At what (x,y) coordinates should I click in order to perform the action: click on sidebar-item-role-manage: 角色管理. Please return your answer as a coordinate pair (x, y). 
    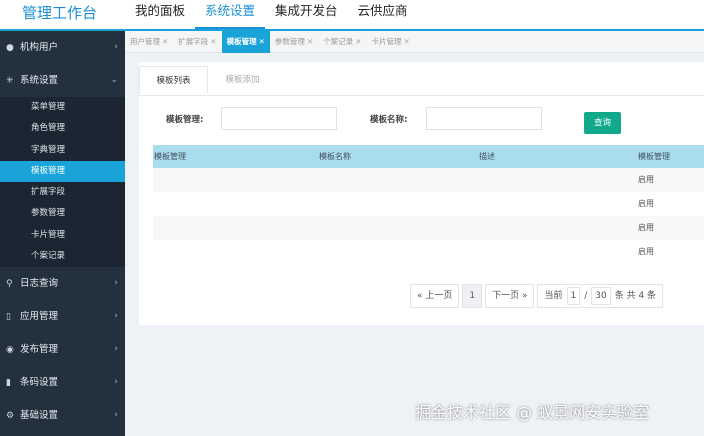
    Looking at the image, I should click on (62, 128).